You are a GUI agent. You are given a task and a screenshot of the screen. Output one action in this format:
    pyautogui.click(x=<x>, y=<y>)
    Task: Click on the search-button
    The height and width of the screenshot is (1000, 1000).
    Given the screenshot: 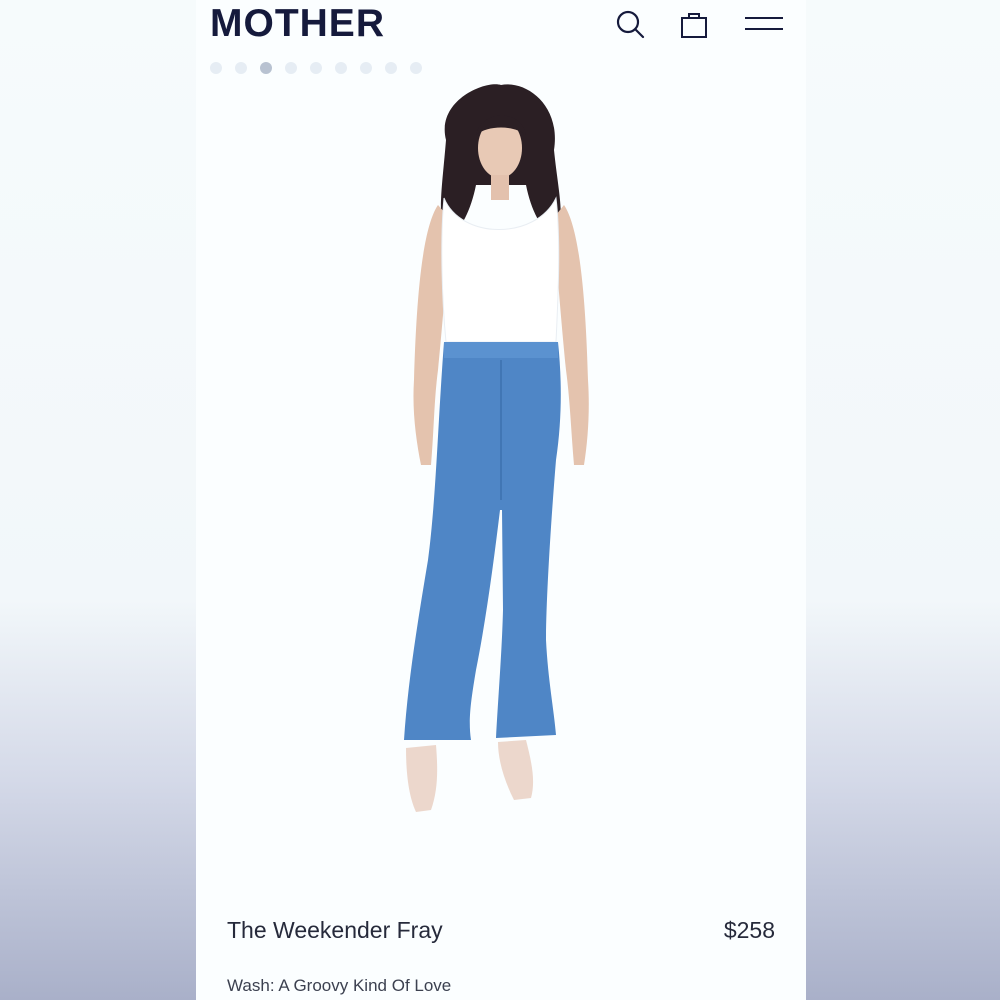 What is the action you would take?
    pyautogui.click(x=630, y=24)
    